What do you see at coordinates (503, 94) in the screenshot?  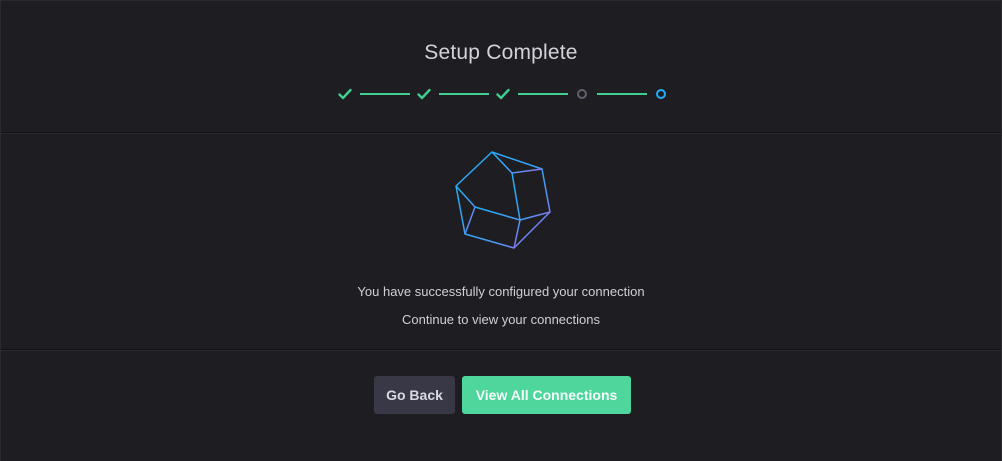 I see `step-3-check-icon` at bounding box center [503, 94].